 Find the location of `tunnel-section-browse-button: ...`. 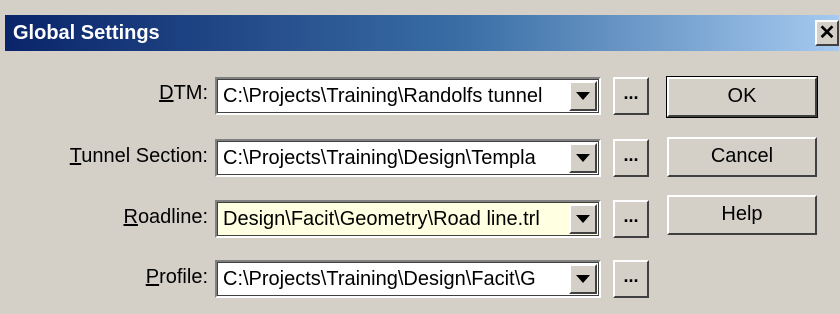

tunnel-section-browse-button: ... is located at coordinates (631, 158).